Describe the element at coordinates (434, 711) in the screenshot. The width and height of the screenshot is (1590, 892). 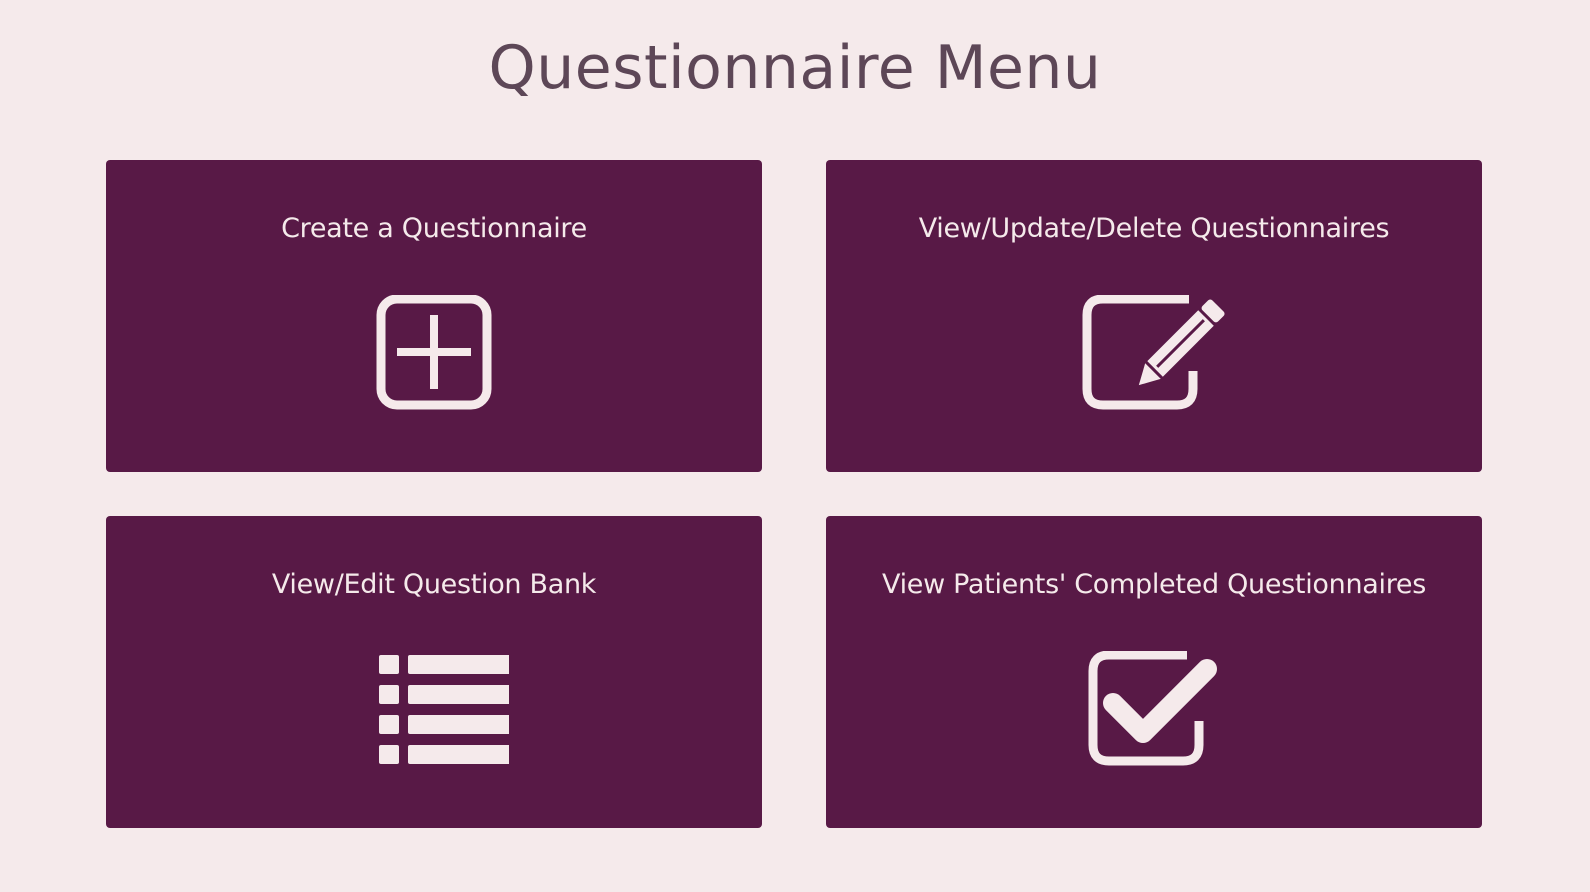
I see `list-icon` at that location.